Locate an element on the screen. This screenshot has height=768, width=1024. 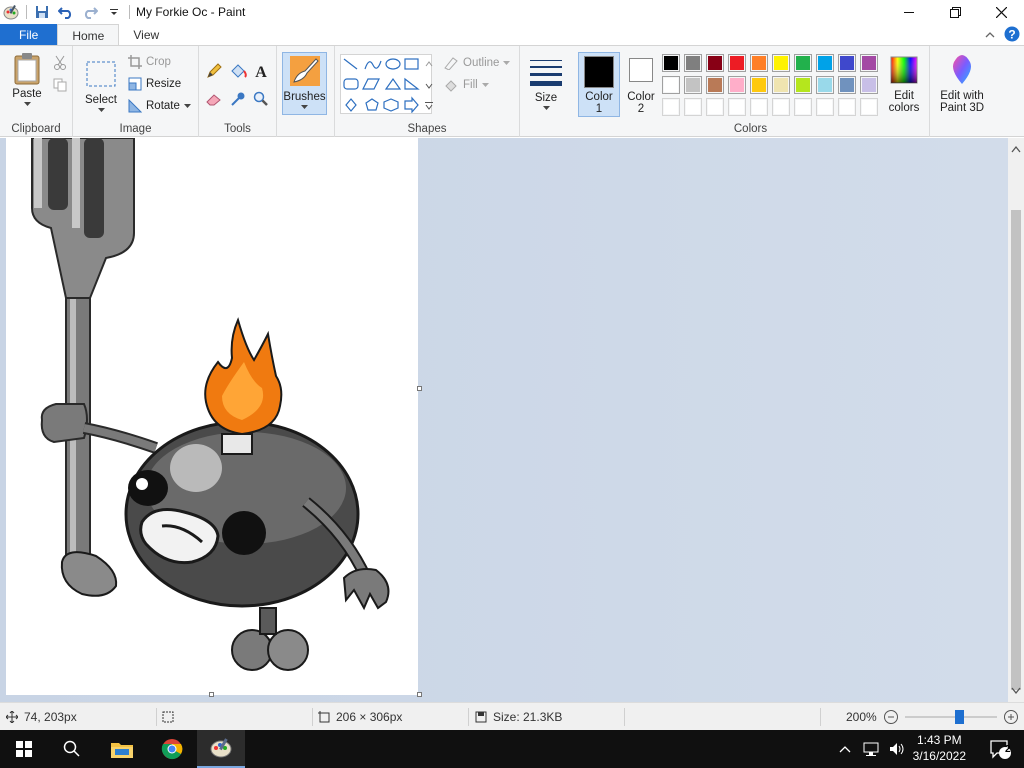
vertical-scrollbar is located at coordinates (1016, 420).